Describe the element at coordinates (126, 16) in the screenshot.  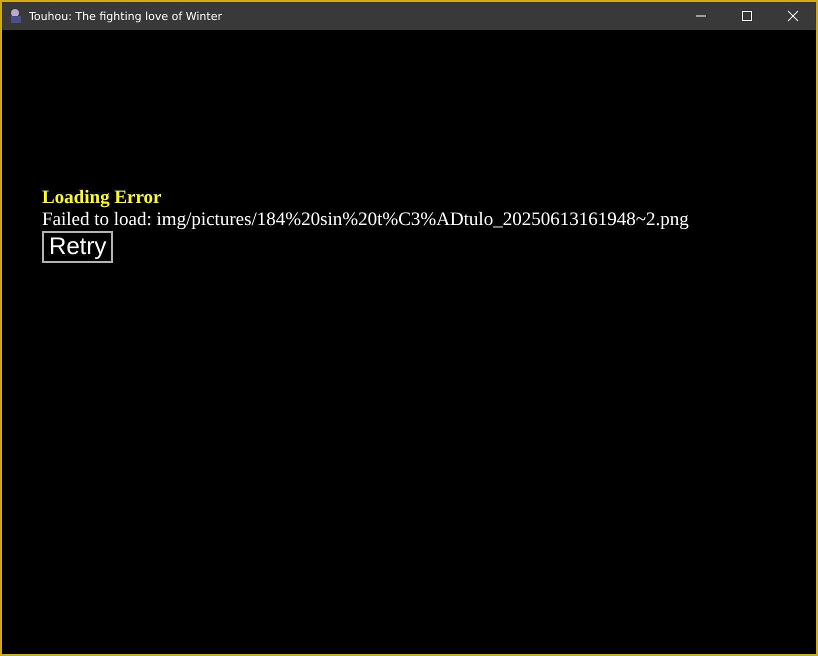
I see `window-title: Touhou: The fighting love of Winter` at that location.